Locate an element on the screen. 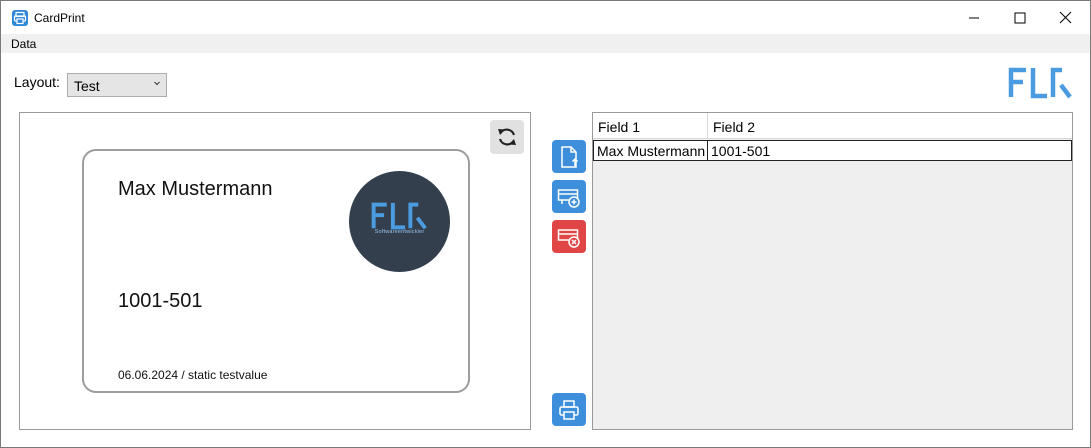 Image resolution: width=1091 pixels, height=448 pixels. add-card-button is located at coordinates (569, 196).